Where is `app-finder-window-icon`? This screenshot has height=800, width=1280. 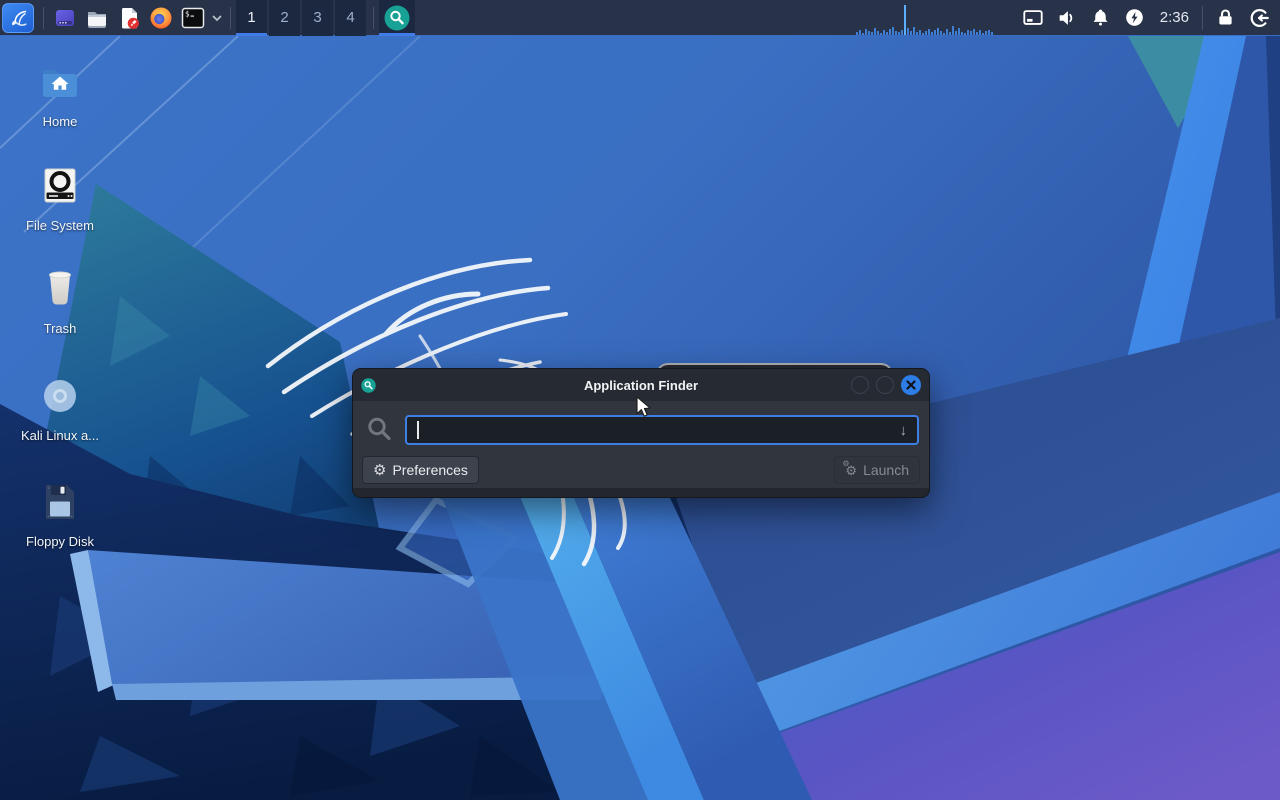 app-finder-window-icon is located at coordinates (368, 385).